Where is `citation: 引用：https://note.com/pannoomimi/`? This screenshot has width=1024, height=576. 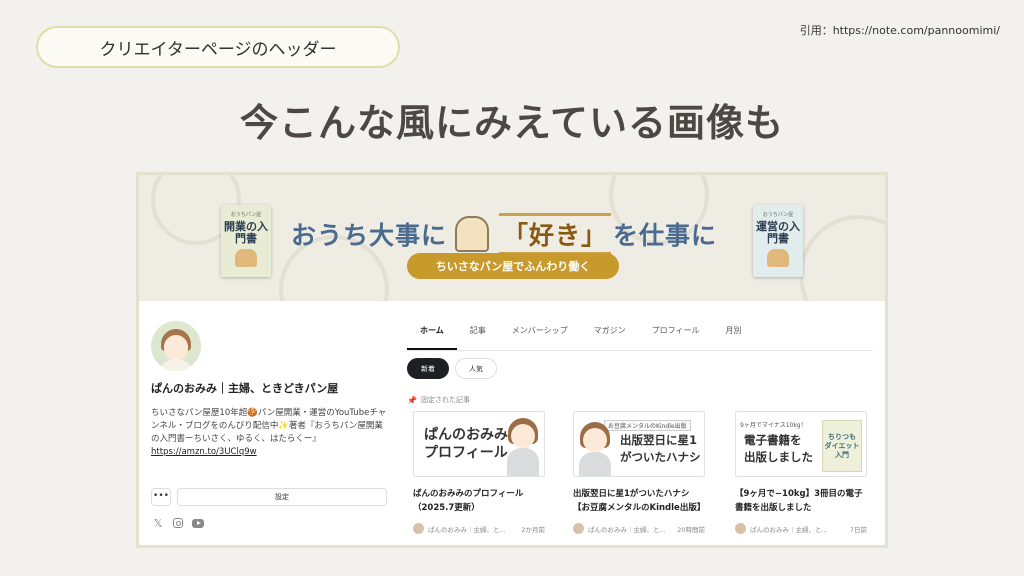
citation: 引用：https://note.com/pannoomimi/ is located at coordinates (899, 30).